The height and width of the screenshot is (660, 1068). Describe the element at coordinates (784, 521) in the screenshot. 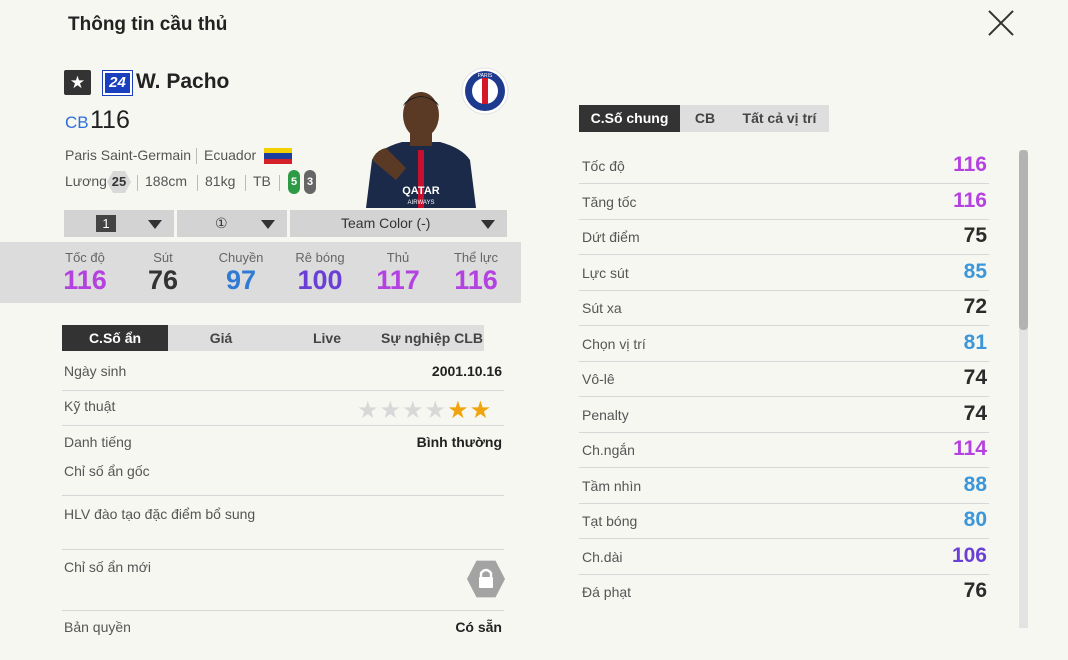

I see `attribute-row: Tạt bóng 80` at that location.